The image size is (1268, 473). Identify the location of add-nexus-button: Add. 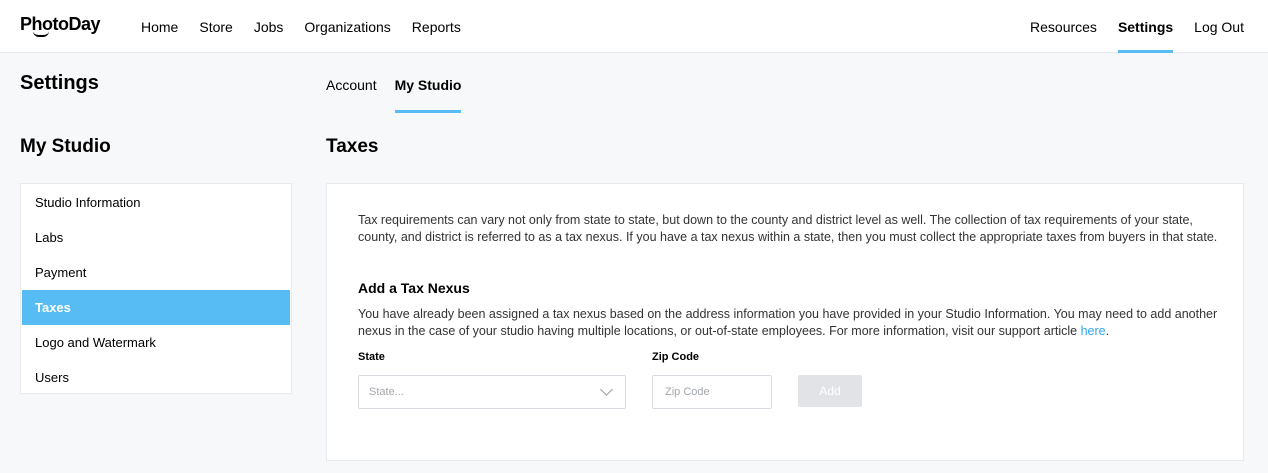
(830, 391).